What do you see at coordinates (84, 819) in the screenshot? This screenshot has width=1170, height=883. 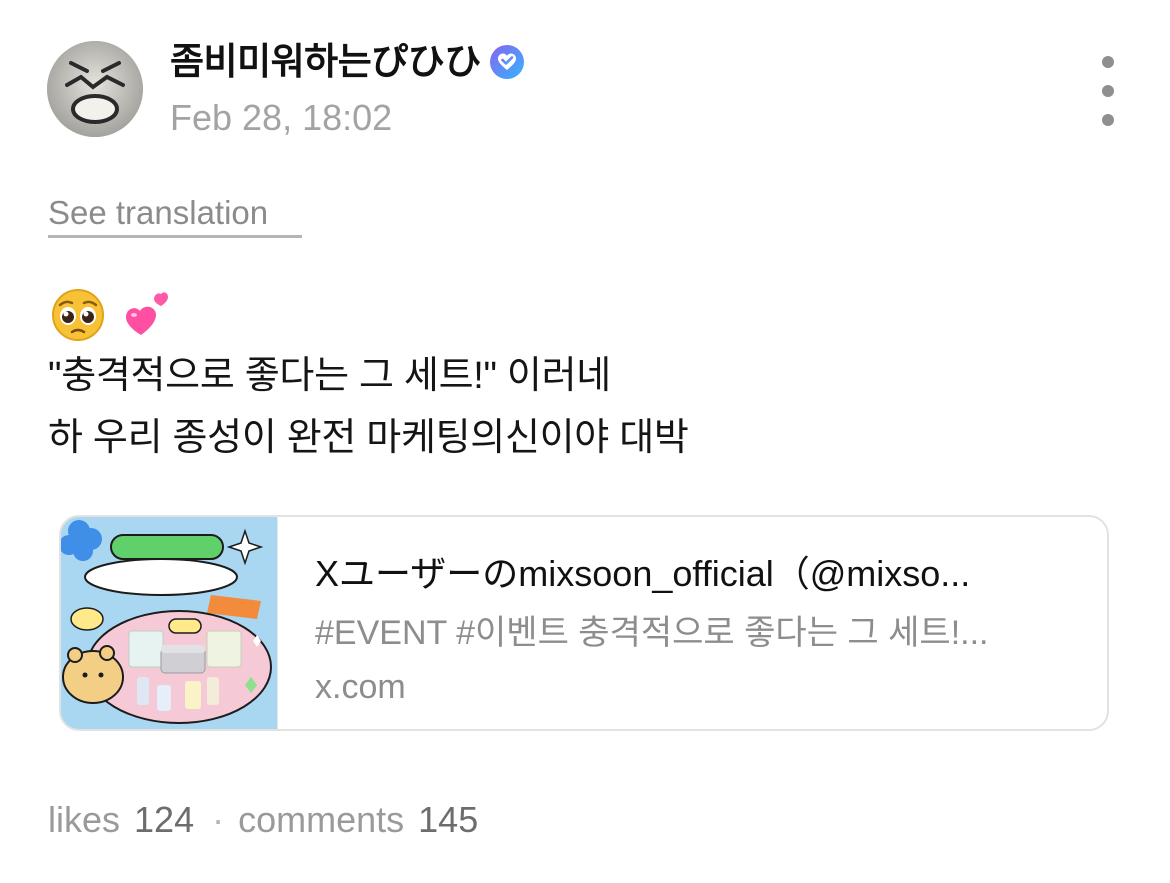 I see `likes-label: likes` at bounding box center [84, 819].